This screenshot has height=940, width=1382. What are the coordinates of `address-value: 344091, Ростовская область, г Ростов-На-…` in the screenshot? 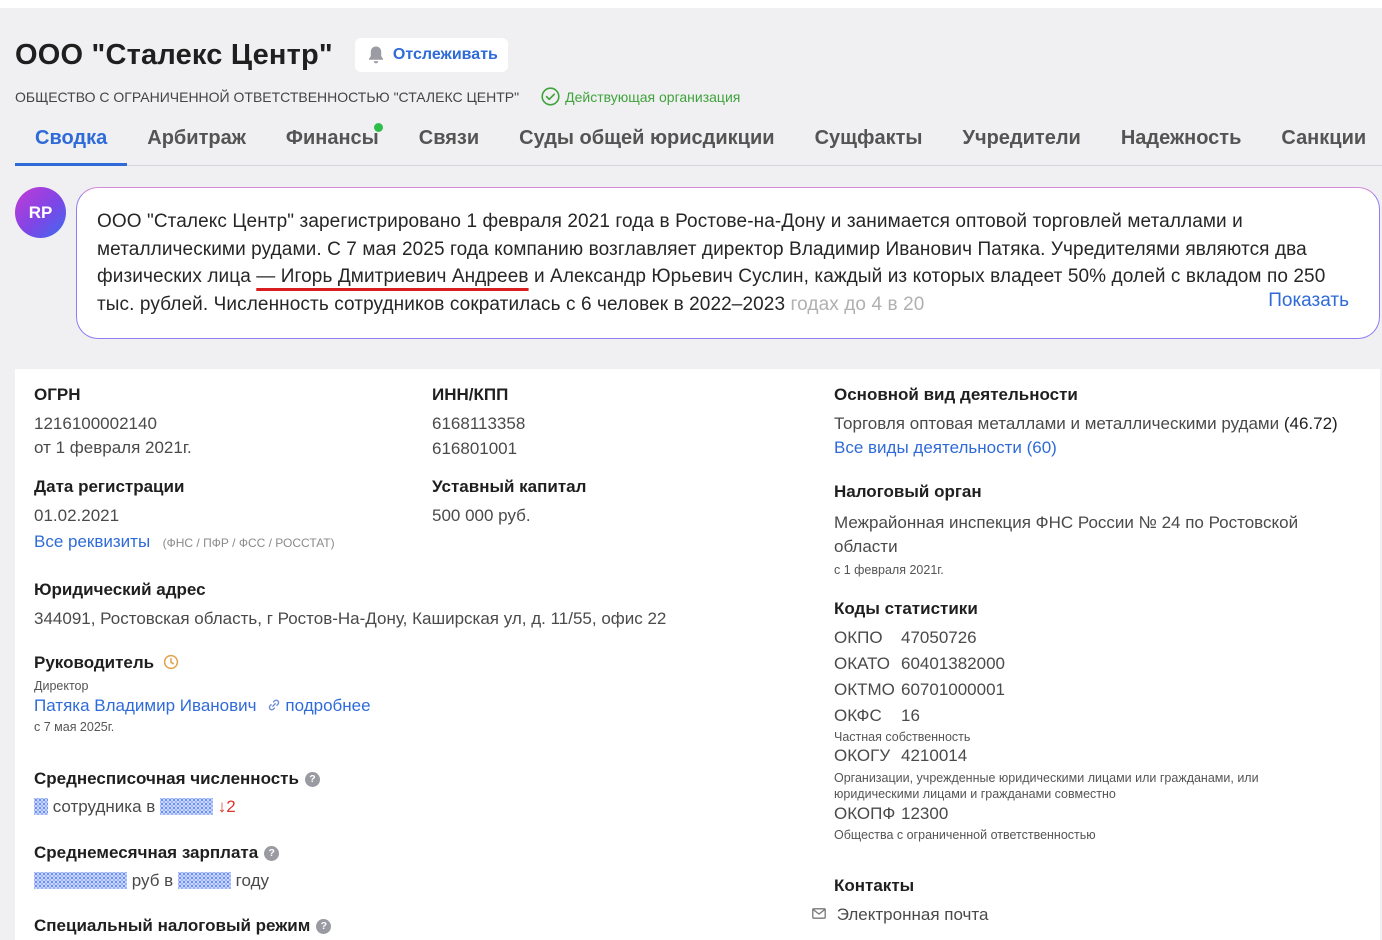 It's located at (350, 618).